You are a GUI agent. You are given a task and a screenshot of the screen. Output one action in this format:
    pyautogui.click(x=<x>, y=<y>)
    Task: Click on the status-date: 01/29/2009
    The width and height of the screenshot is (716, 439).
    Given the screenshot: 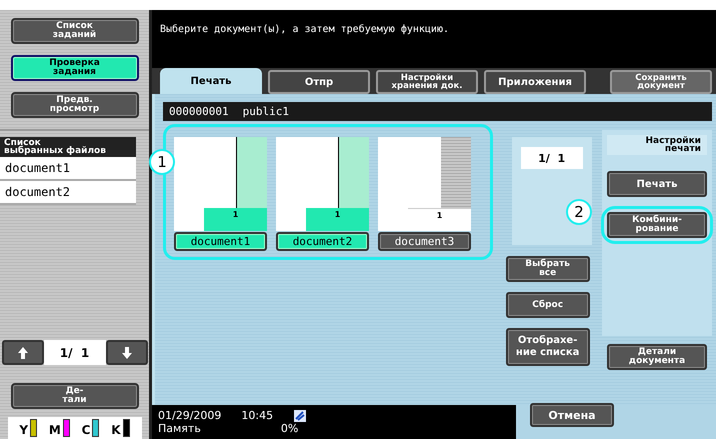 What is the action you would take?
    pyautogui.click(x=190, y=416)
    